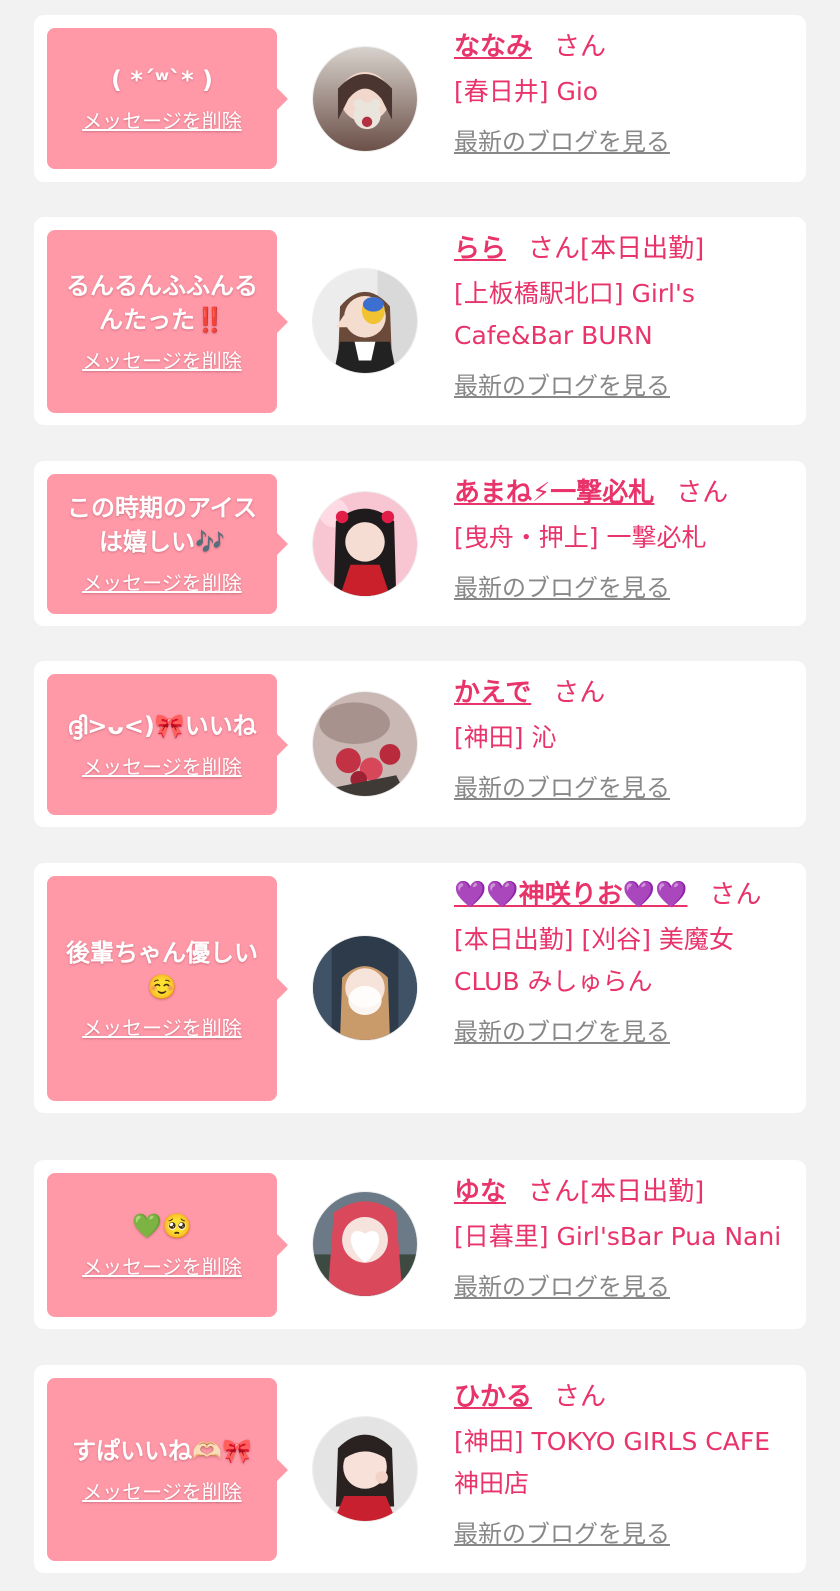  I want to click on name-row: あまね⚡一撃必札 さん, so click(624, 493).